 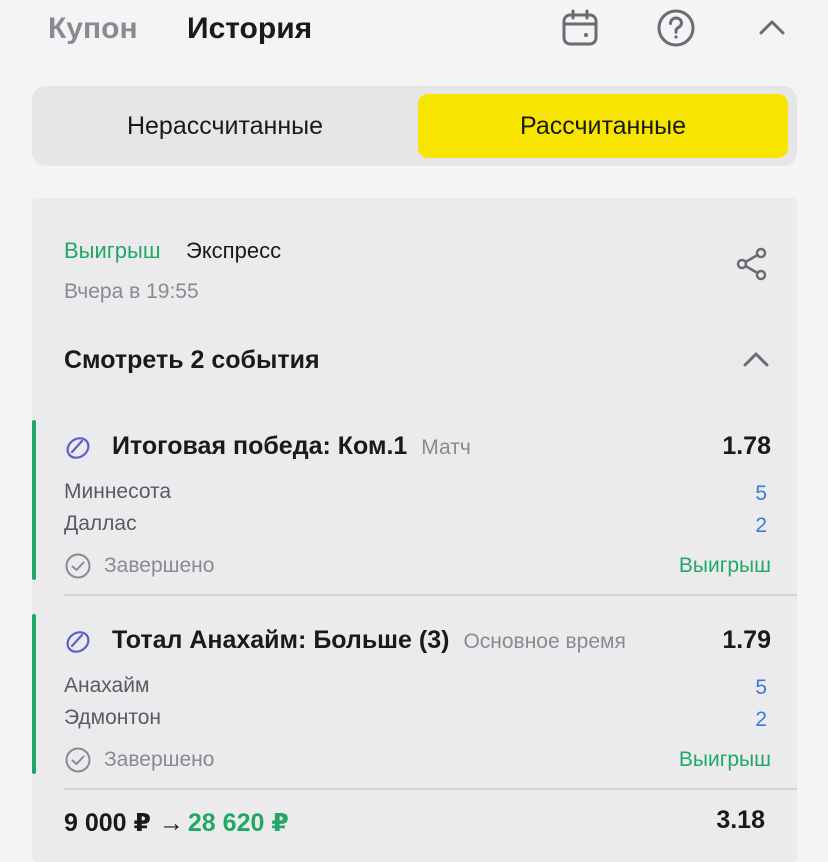 I want to click on bet-amounts: 9 000 ₽ → 28 620 ₽, so click(x=176, y=823).